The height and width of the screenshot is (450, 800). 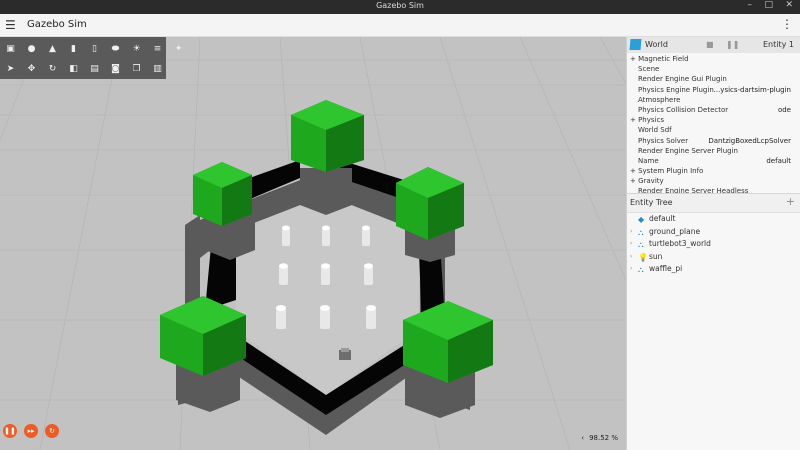 I want to click on playback-controls: ❚❚ ▸▸ ↻, so click(x=31, y=431).